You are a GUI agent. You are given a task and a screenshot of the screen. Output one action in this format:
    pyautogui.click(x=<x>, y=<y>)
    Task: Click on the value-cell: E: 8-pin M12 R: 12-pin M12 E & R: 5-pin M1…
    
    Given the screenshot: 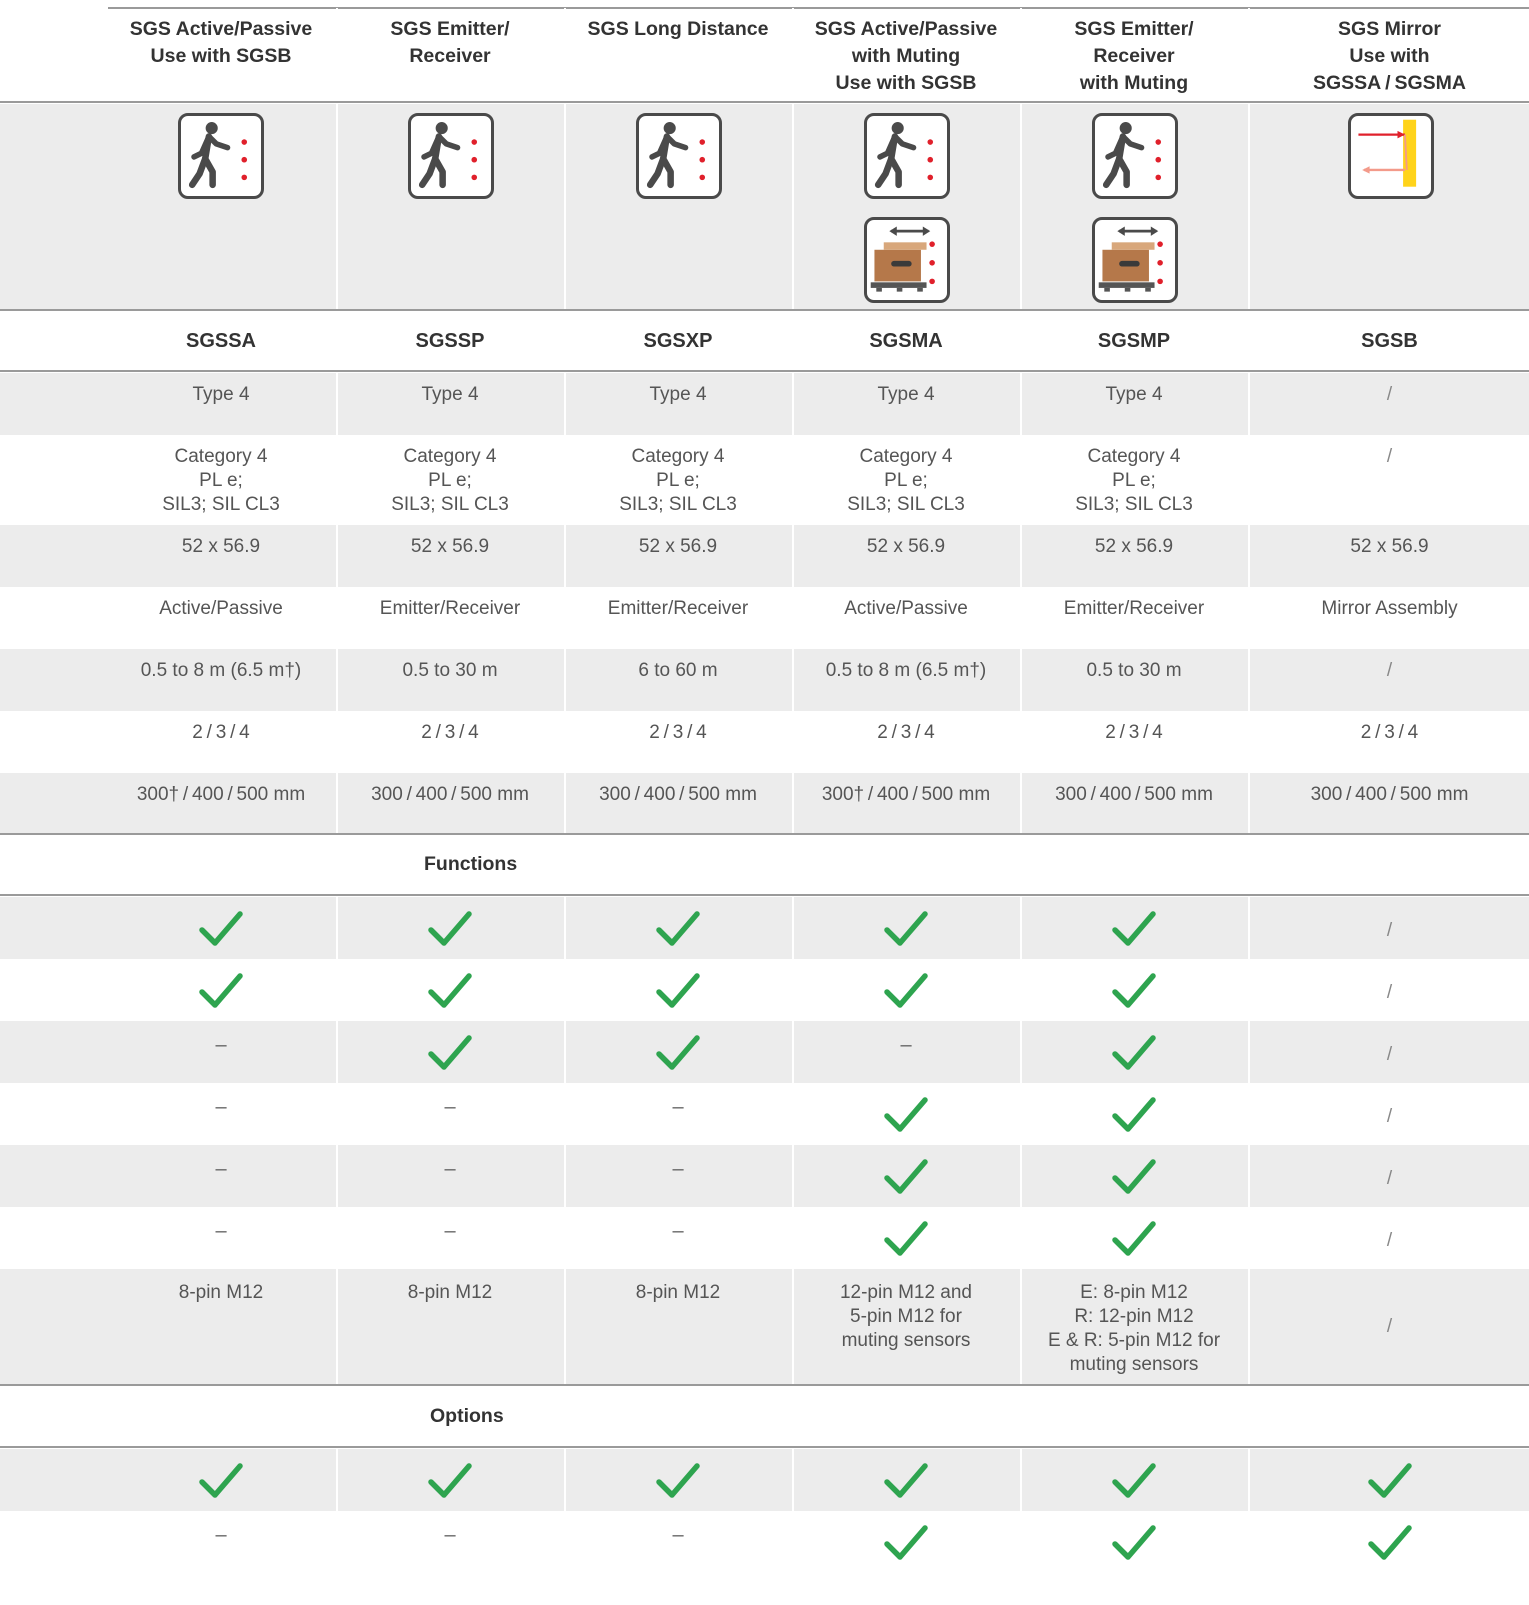 What is the action you would take?
    pyautogui.click(x=1133, y=1326)
    